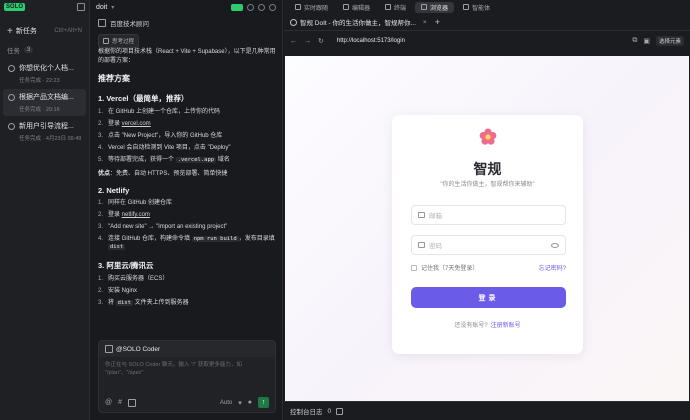  What do you see at coordinates (487, 410) in the screenshot?
I see `console-bar: 控制台日志 0` at bounding box center [487, 410].